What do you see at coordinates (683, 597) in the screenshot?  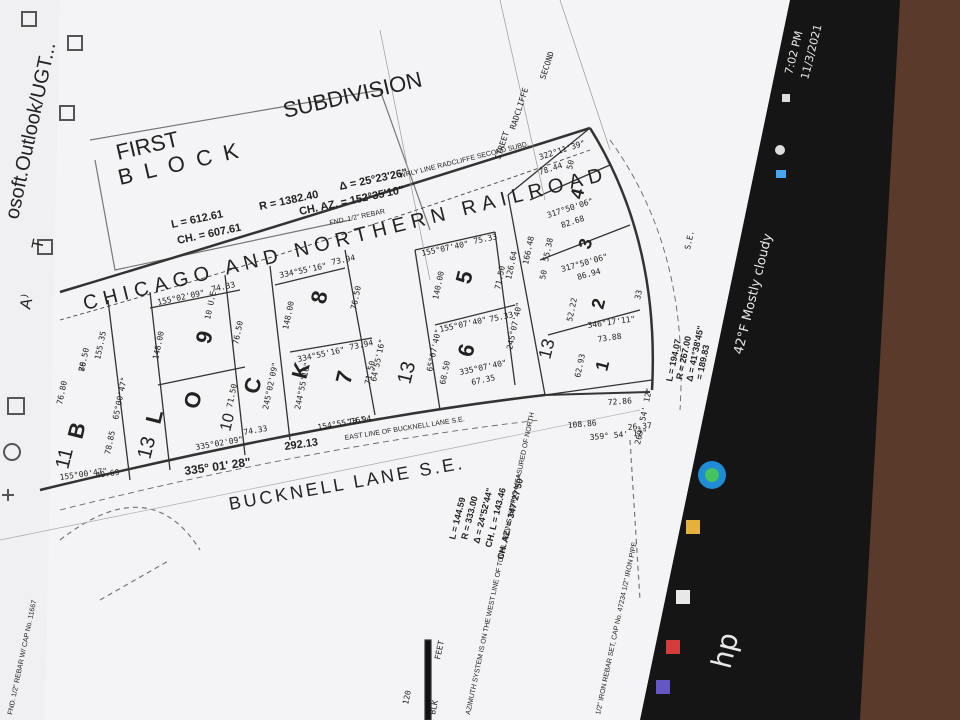 I see `store-icon` at bounding box center [683, 597].